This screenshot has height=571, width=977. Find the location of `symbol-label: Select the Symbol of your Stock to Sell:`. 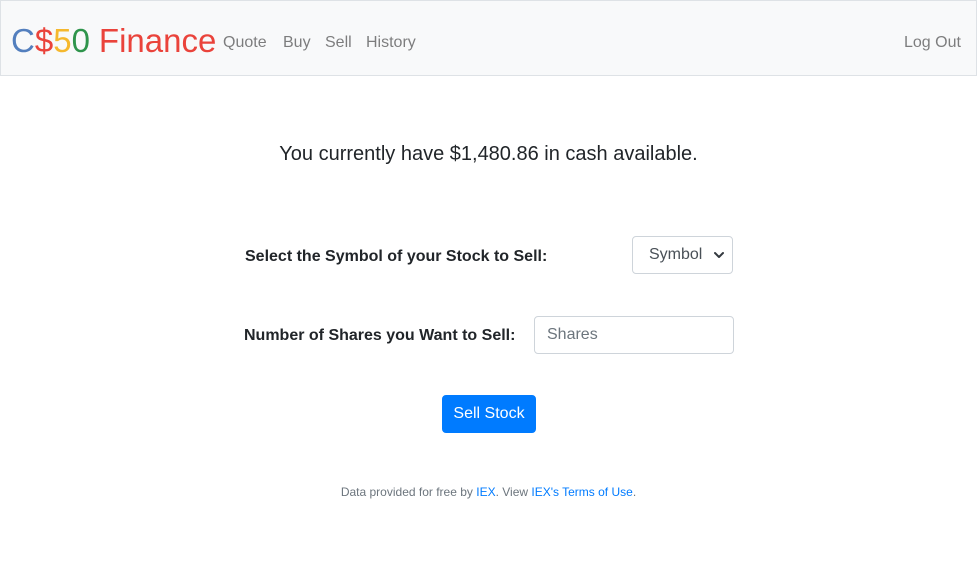

symbol-label: Select the Symbol of your Stock to Sell: is located at coordinates (396, 256).